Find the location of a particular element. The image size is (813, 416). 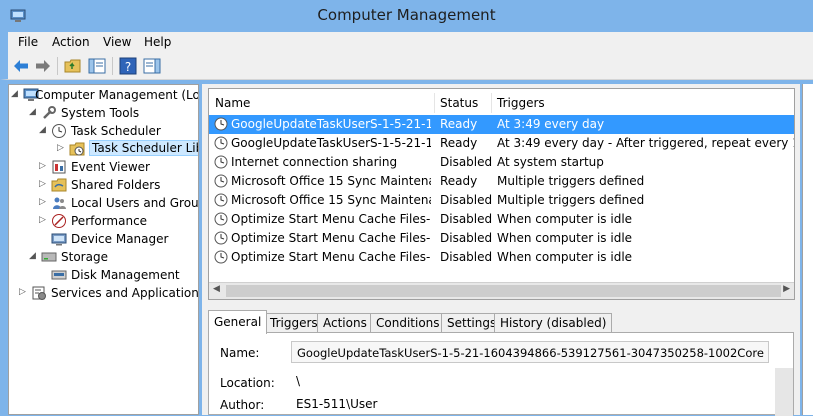

title-bar: Computer Management is located at coordinates (406, 16).